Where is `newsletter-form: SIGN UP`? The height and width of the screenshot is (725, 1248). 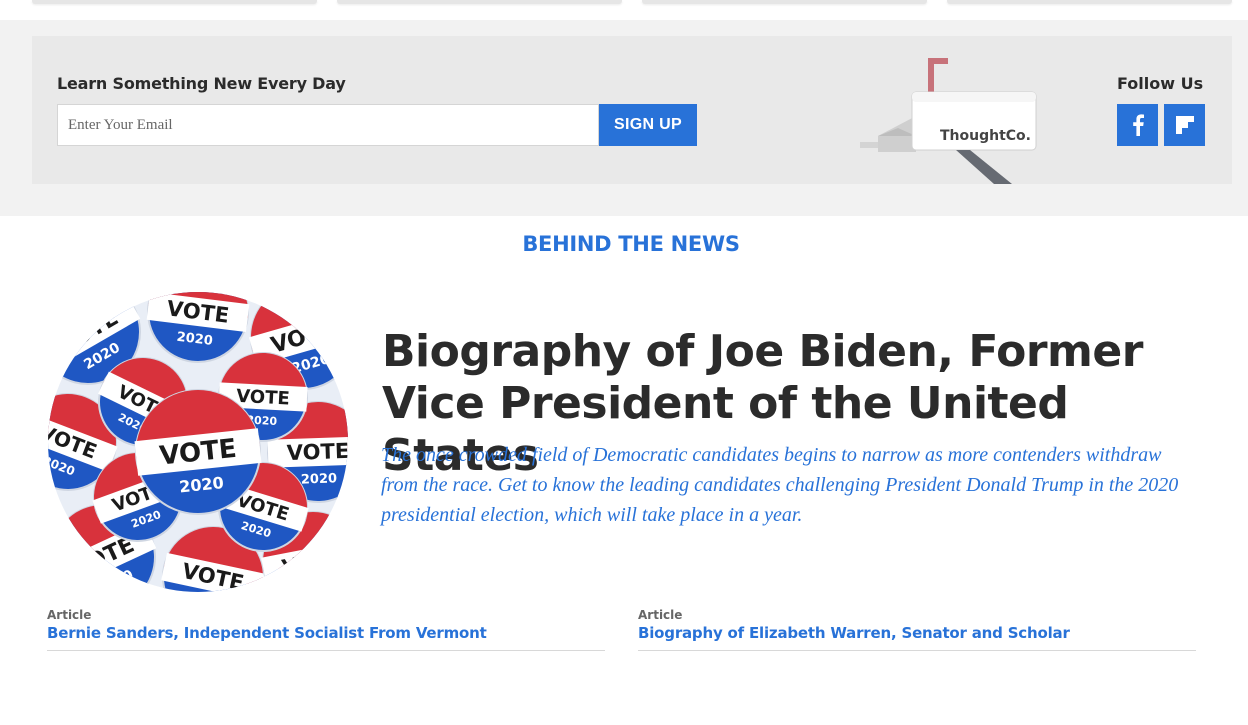
newsletter-form: SIGN UP is located at coordinates (377, 125).